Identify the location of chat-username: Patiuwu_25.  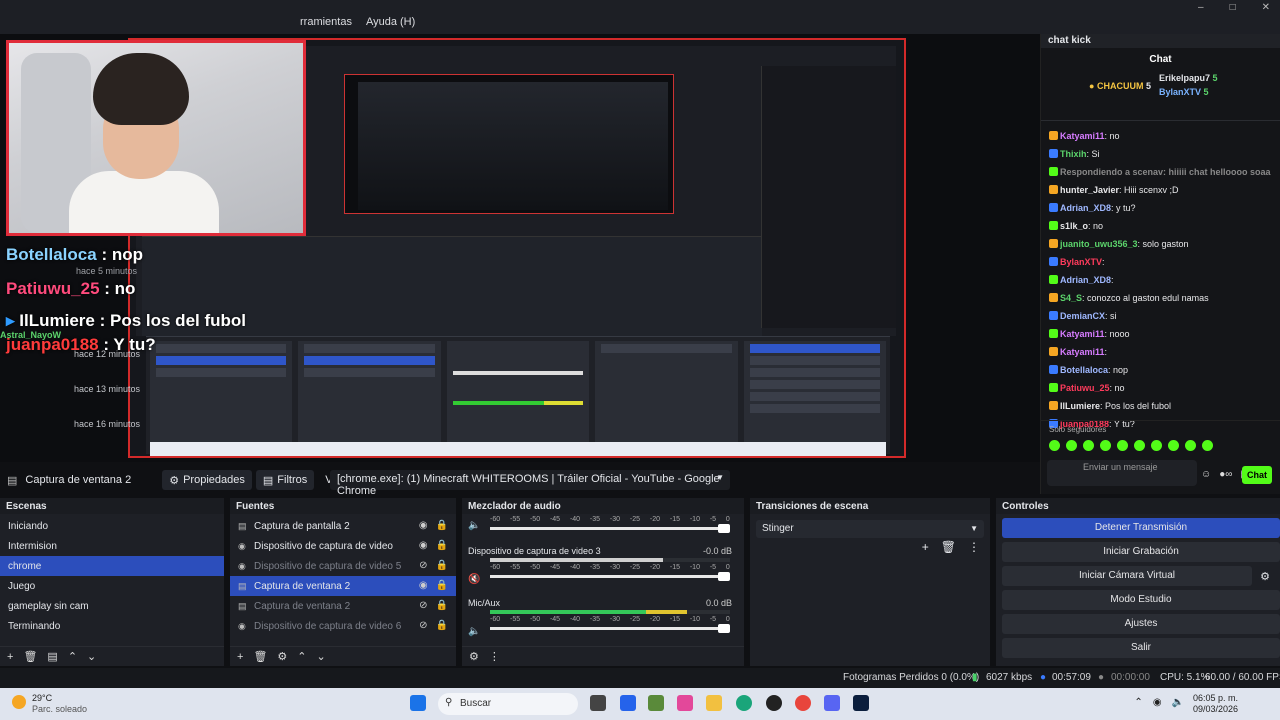
(1085, 388).